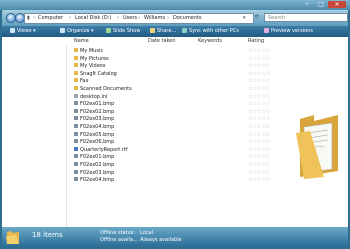 This screenshot has width=350, height=249. What do you see at coordinates (91, 59) in the screenshot?
I see `list-item: My Pictures` at bounding box center [91, 59].